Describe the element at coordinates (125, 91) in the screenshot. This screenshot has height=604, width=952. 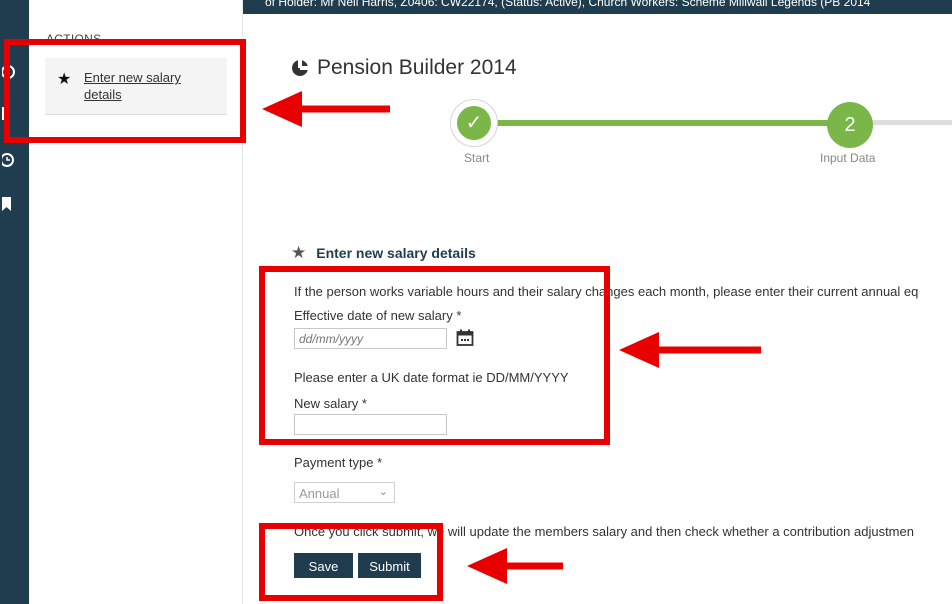
I see `annotation-box-action` at that location.